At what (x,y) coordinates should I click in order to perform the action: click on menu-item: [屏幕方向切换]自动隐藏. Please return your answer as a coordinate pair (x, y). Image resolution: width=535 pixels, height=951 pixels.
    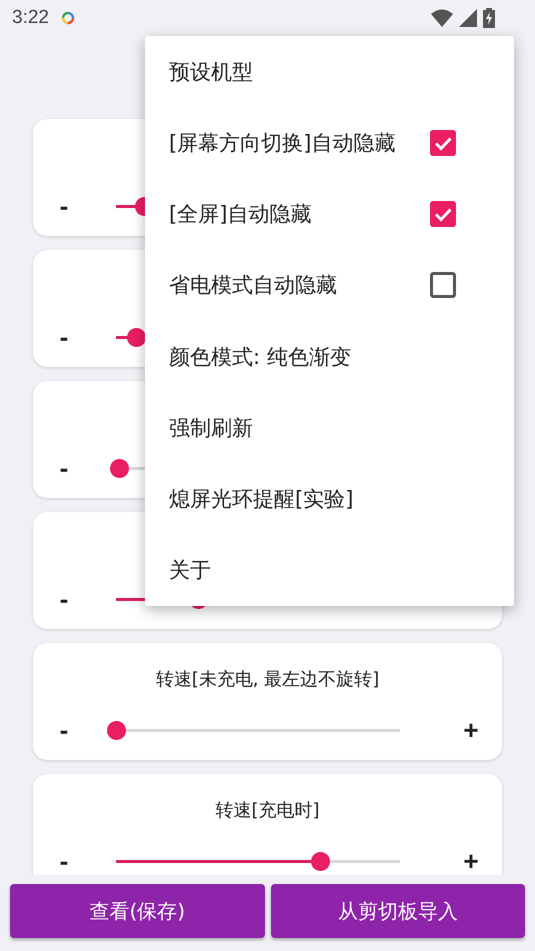
    Looking at the image, I should click on (329, 142).